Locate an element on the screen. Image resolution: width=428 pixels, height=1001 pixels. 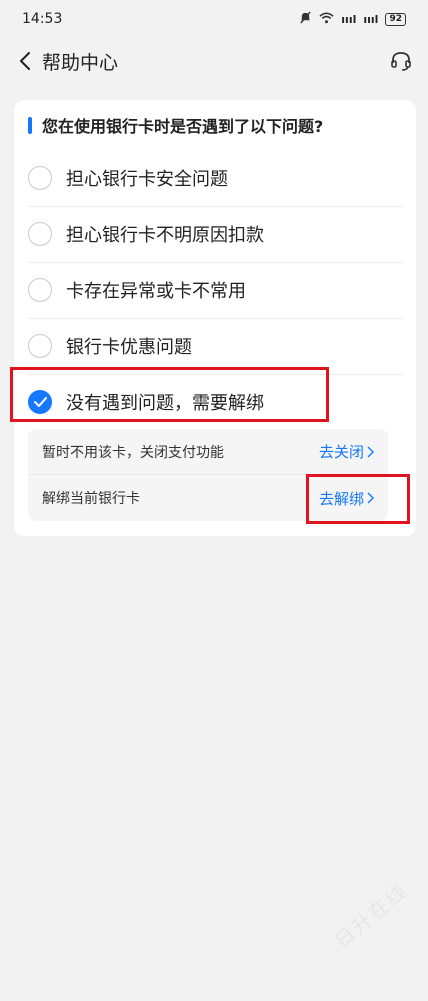
highlight-box-unbind is located at coordinates (358, 499).